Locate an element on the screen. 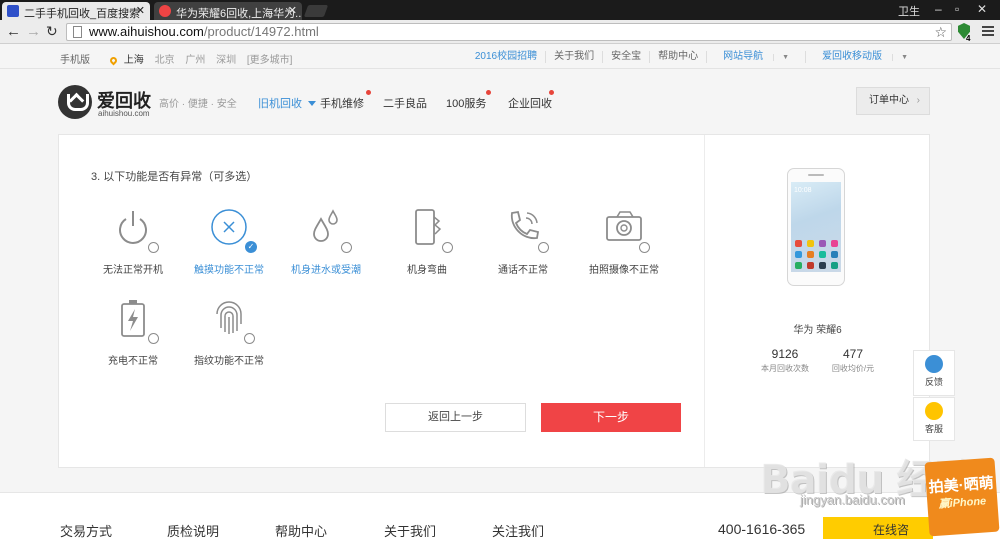  city-option: 广州 is located at coordinates (195, 60).